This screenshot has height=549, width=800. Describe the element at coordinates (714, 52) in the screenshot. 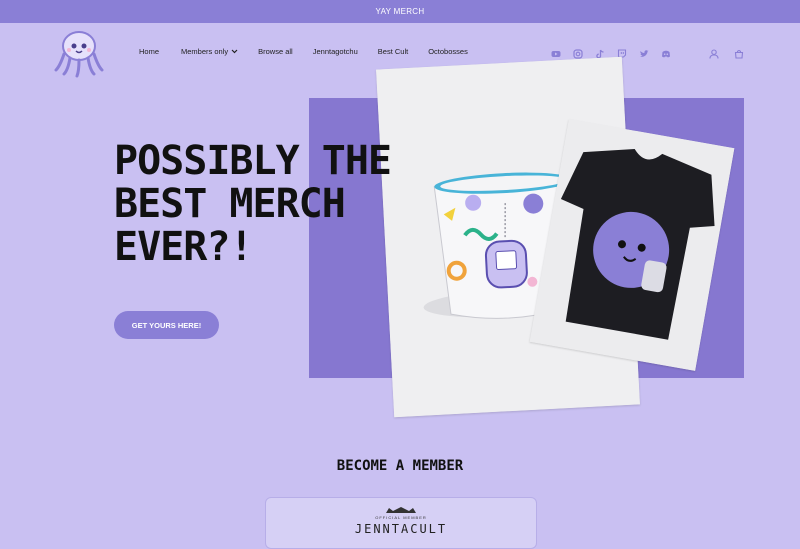

I see `account-icon` at that location.